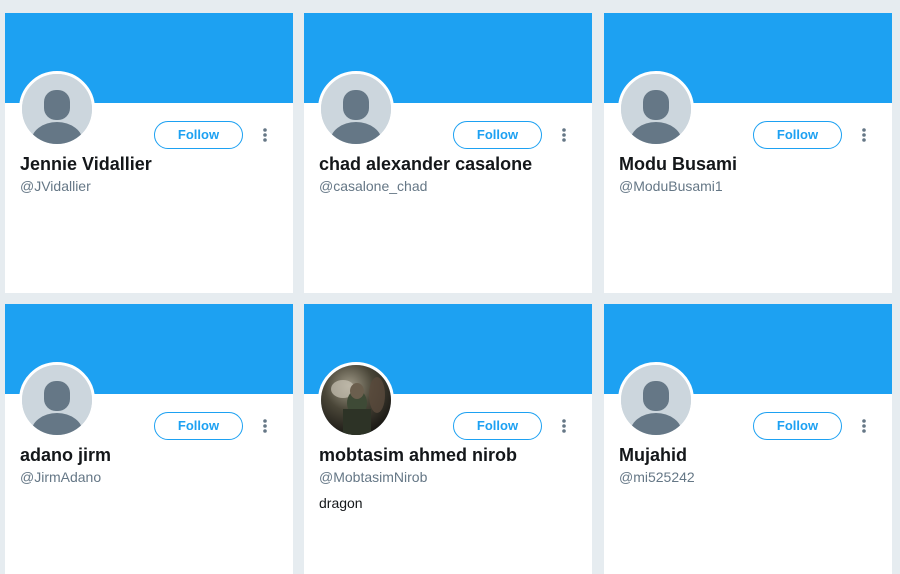 This screenshot has height=574, width=900. Describe the element at coordinates (678, 164) in the screenshot. I see `user-name: Modu Busami` at that location.